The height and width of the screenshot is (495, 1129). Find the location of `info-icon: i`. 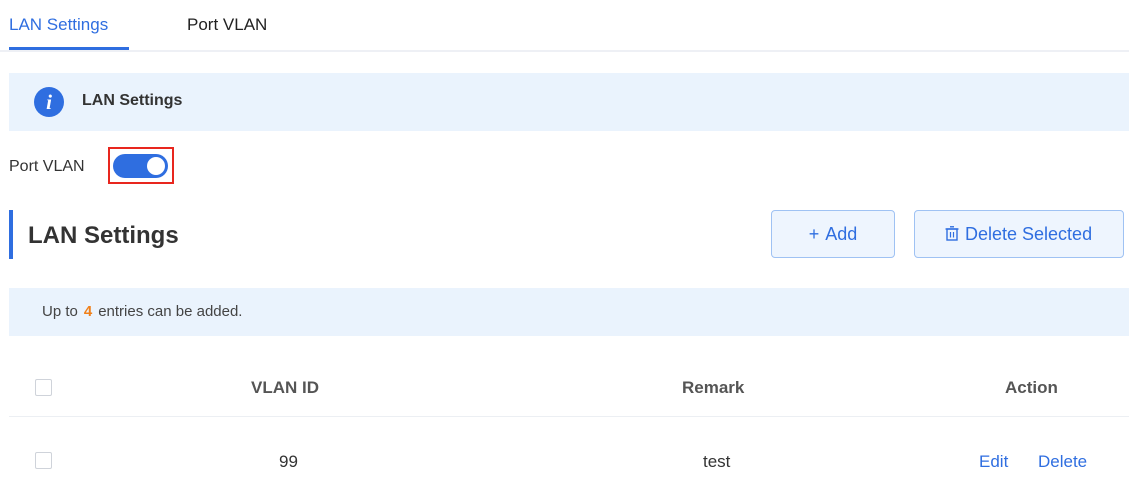

info-icon: i is located at coordinates (49, 102).